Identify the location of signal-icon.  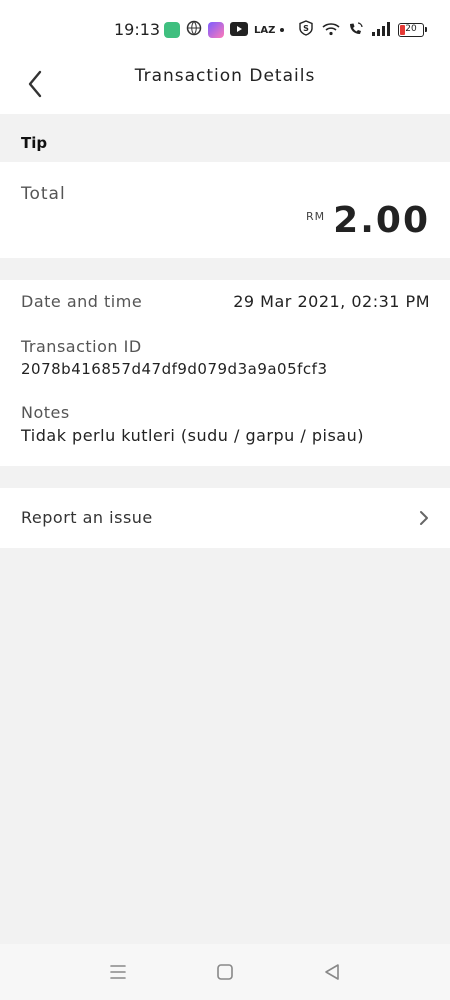
(381, 30).